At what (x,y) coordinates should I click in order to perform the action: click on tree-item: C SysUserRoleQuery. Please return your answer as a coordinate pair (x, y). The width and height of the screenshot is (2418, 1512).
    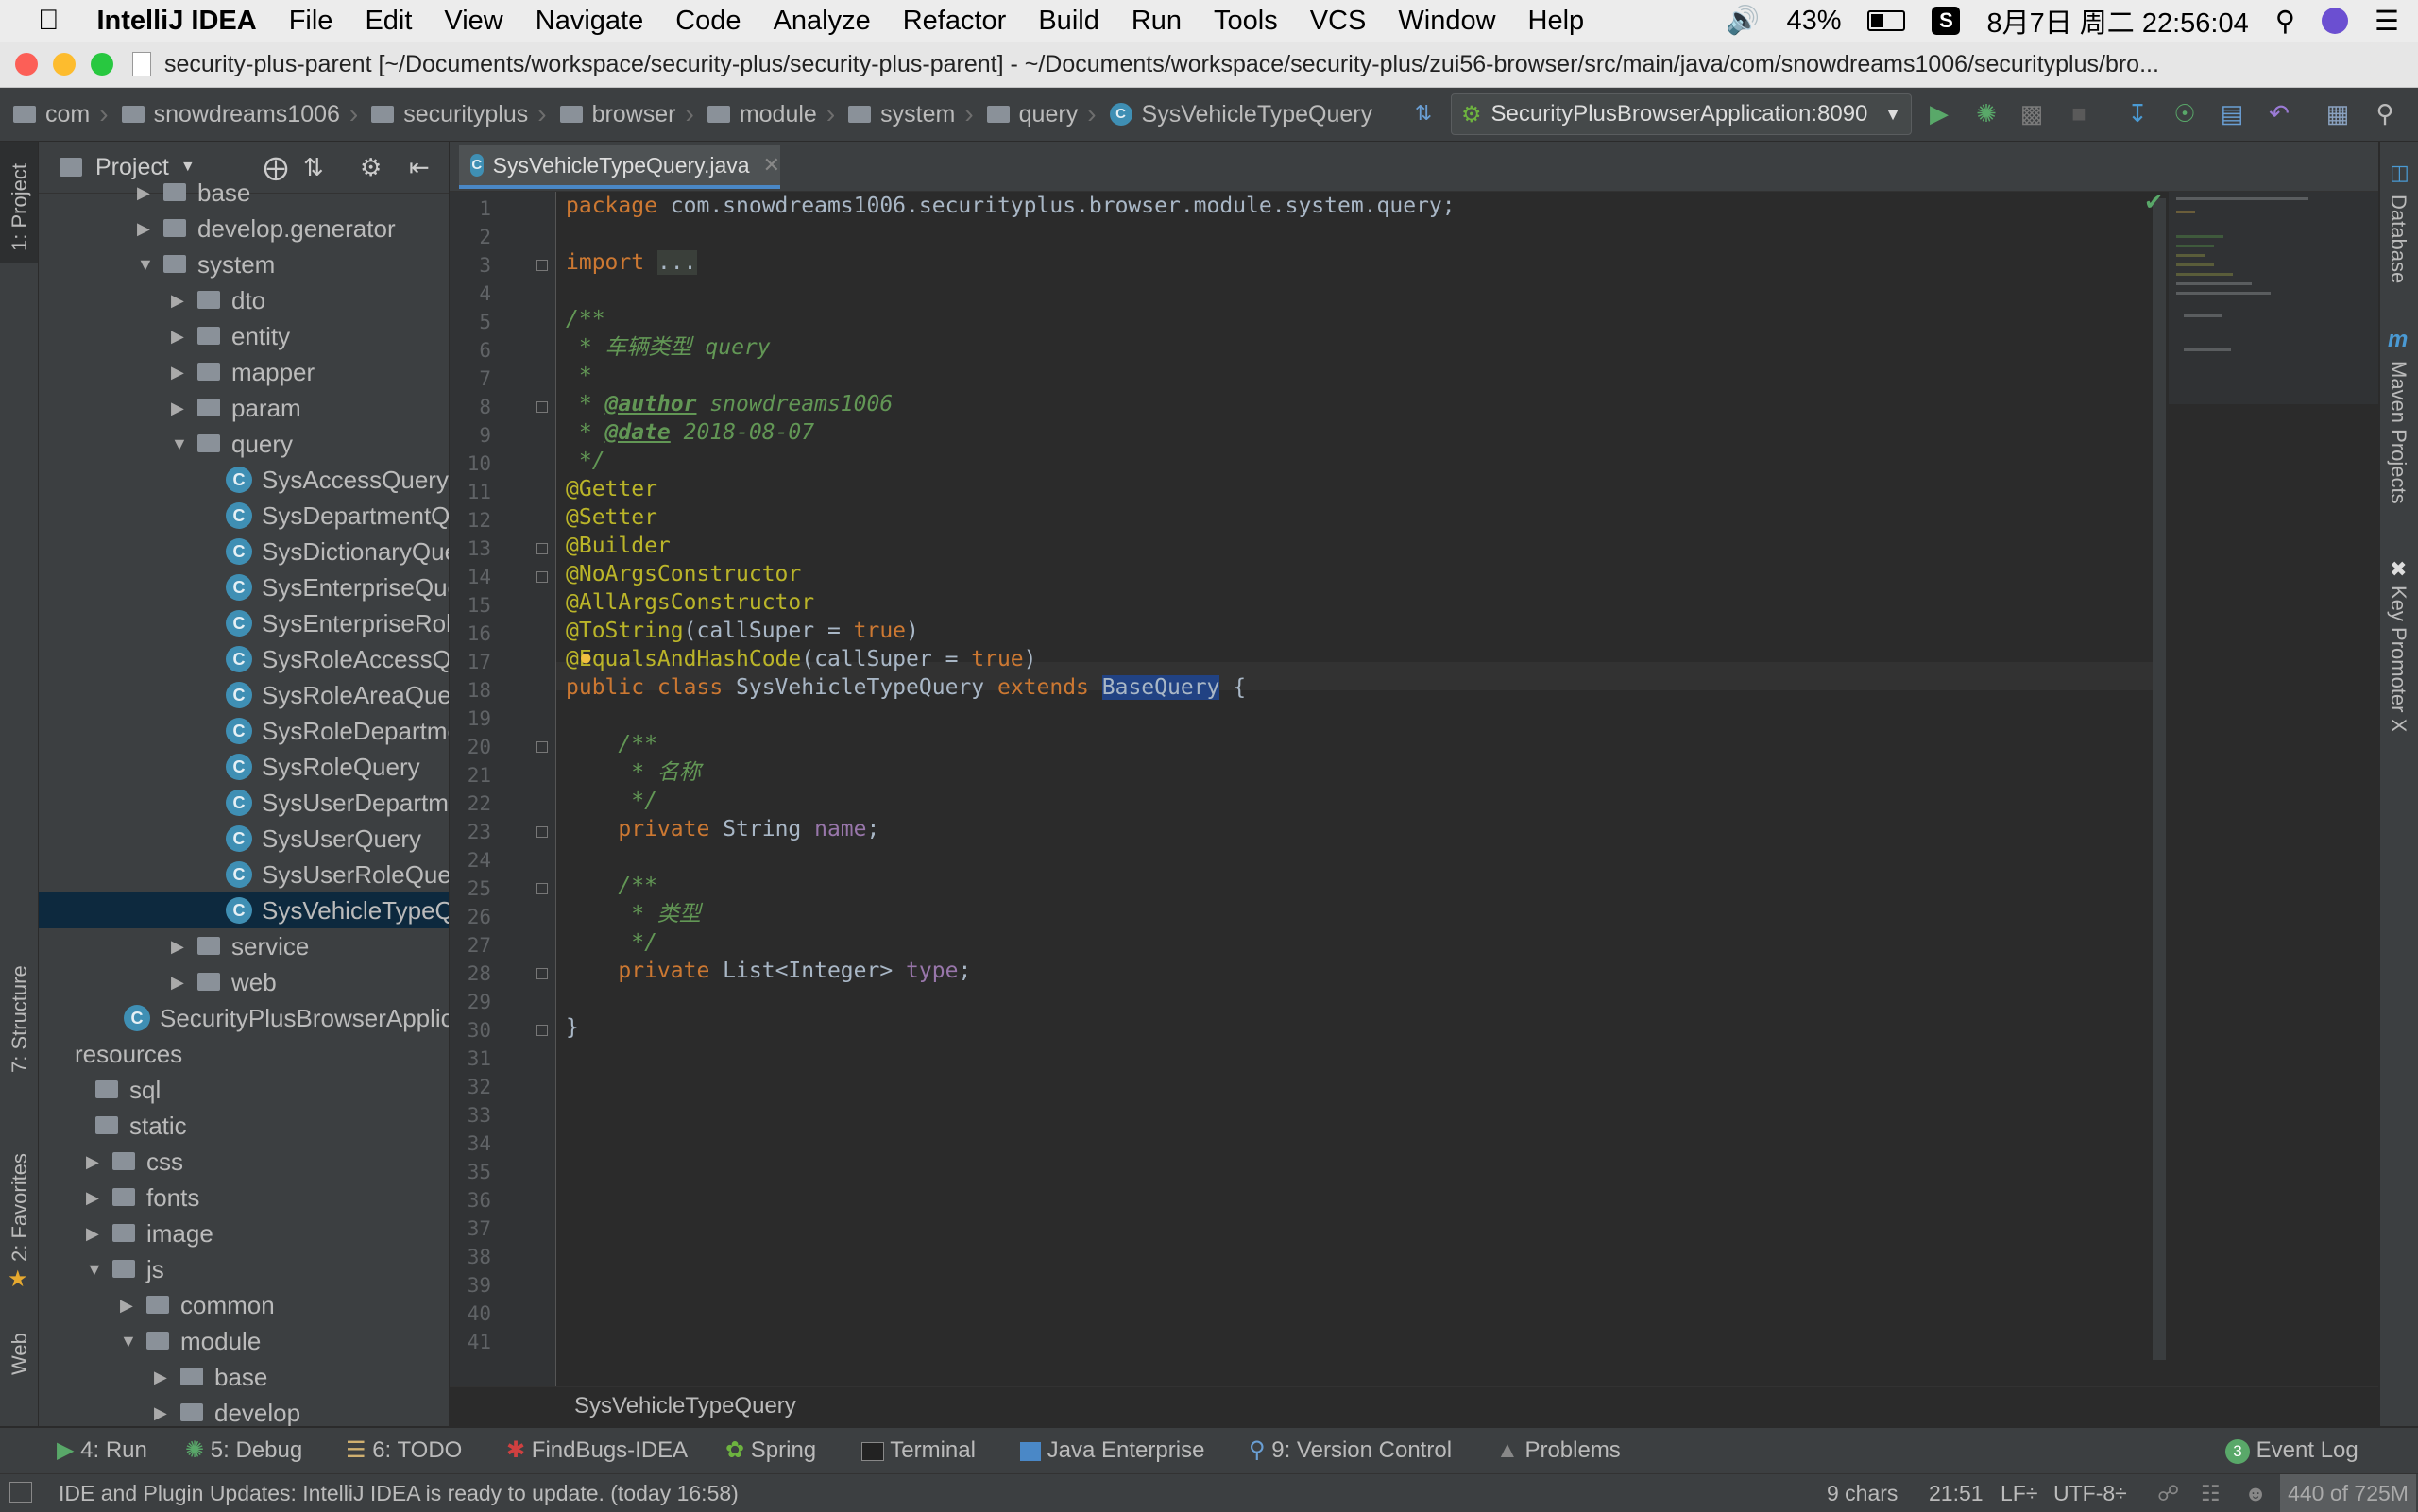
    Looking at the image, I should click on (244, 874).